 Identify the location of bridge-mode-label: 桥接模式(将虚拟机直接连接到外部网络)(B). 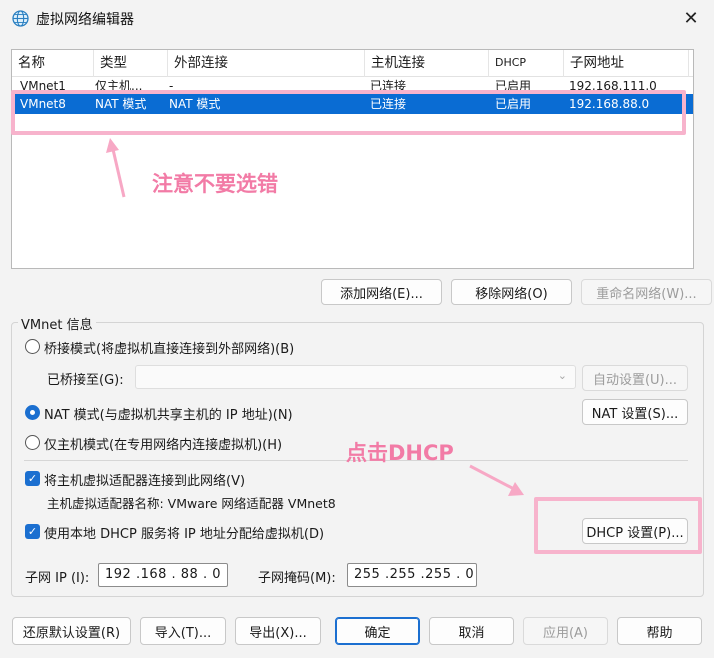
(169, 347).